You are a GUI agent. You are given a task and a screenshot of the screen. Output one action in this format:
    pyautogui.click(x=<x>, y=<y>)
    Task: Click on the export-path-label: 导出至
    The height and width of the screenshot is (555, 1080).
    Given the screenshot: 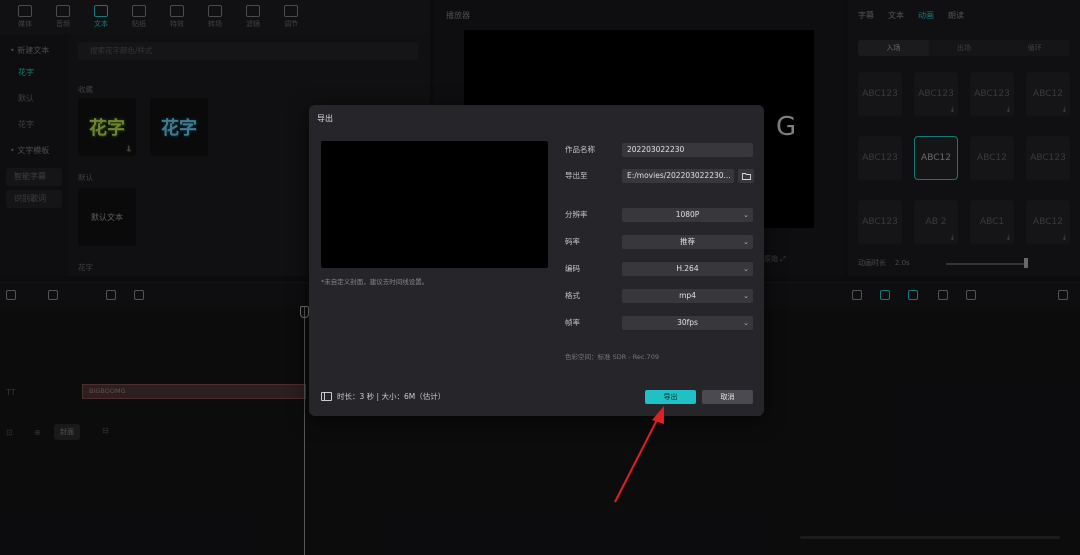 What is the action you would take?
    pyautogui.click(x=576, y=175)
    